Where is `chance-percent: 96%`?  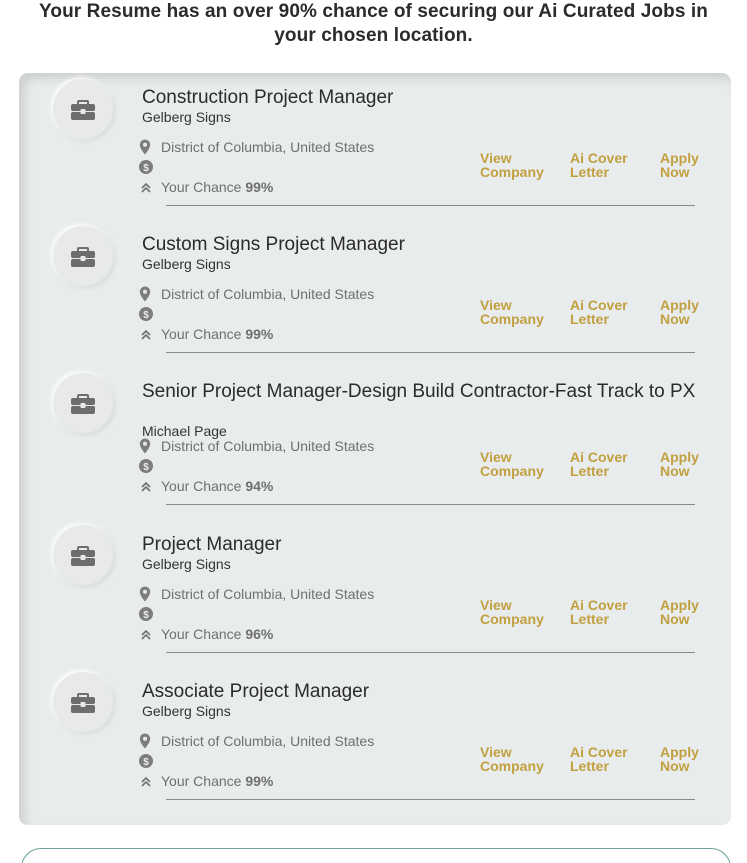
chance-percent: 96% is located at coordinates (259, 634).